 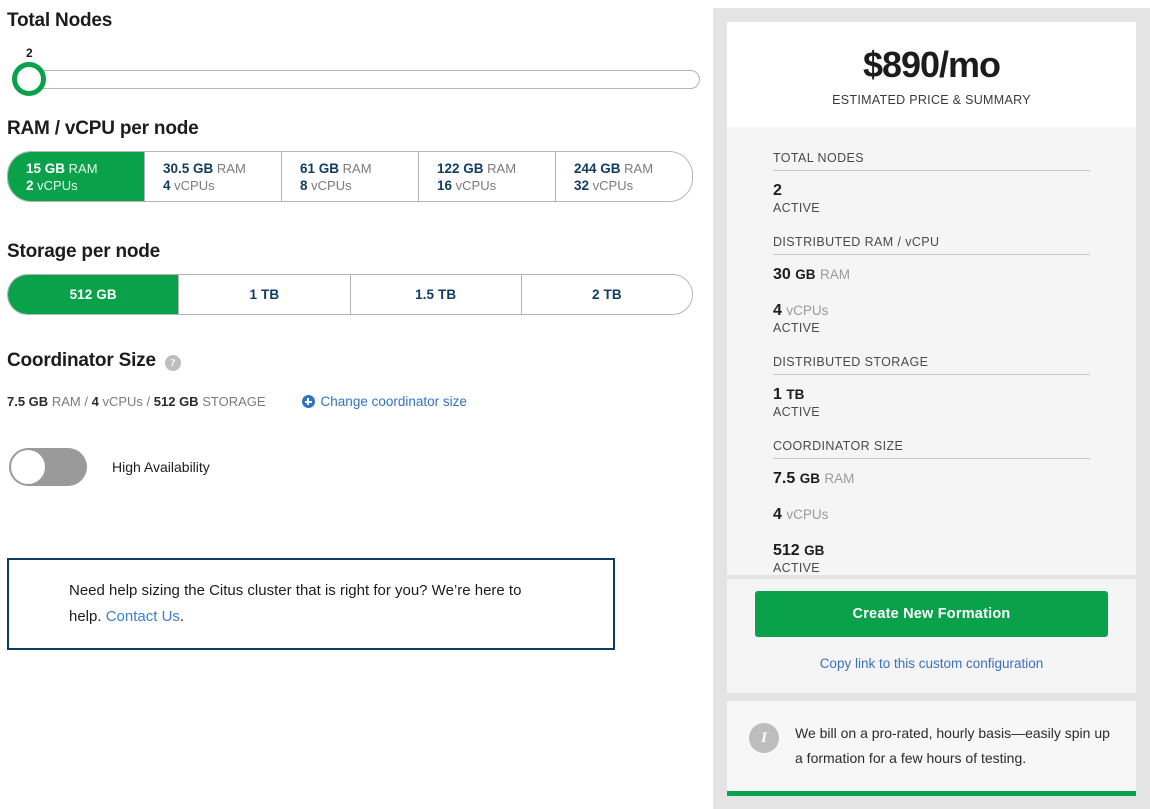 What do you see at coordinates (931, 793) in the screenshot?
I see `accent-bar` at bounding box center [931, 793].